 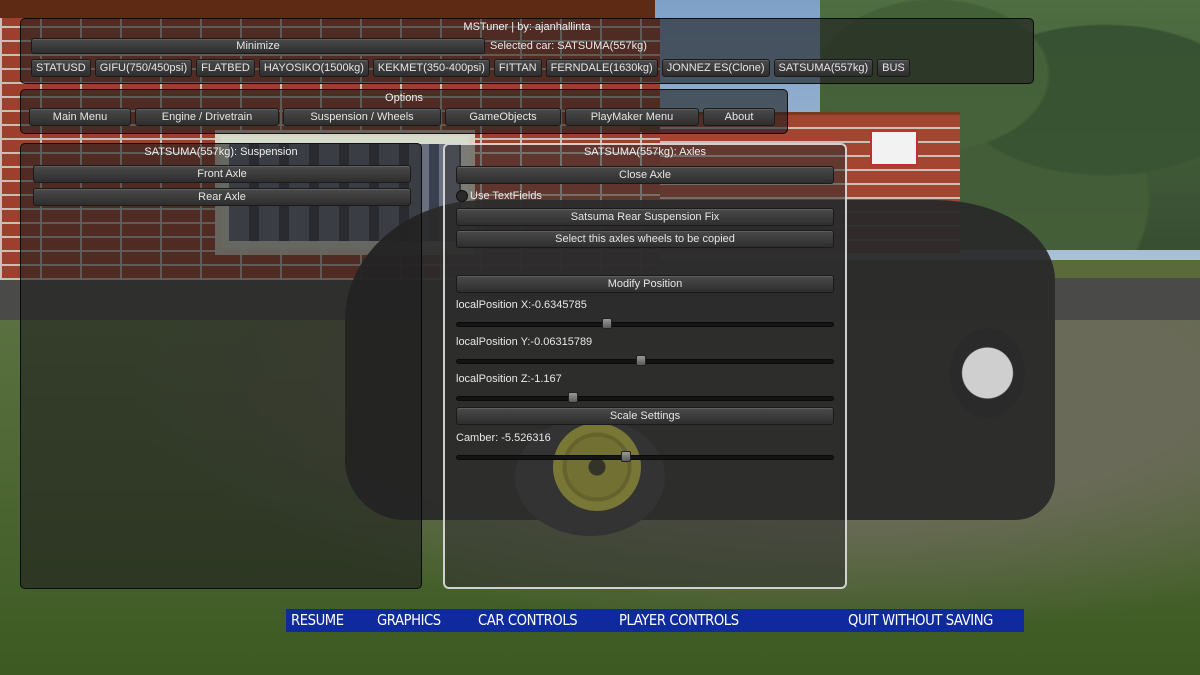 I want to click on window-title: MSTuner | by: ajanhallinta, so click(x=527, y=27).